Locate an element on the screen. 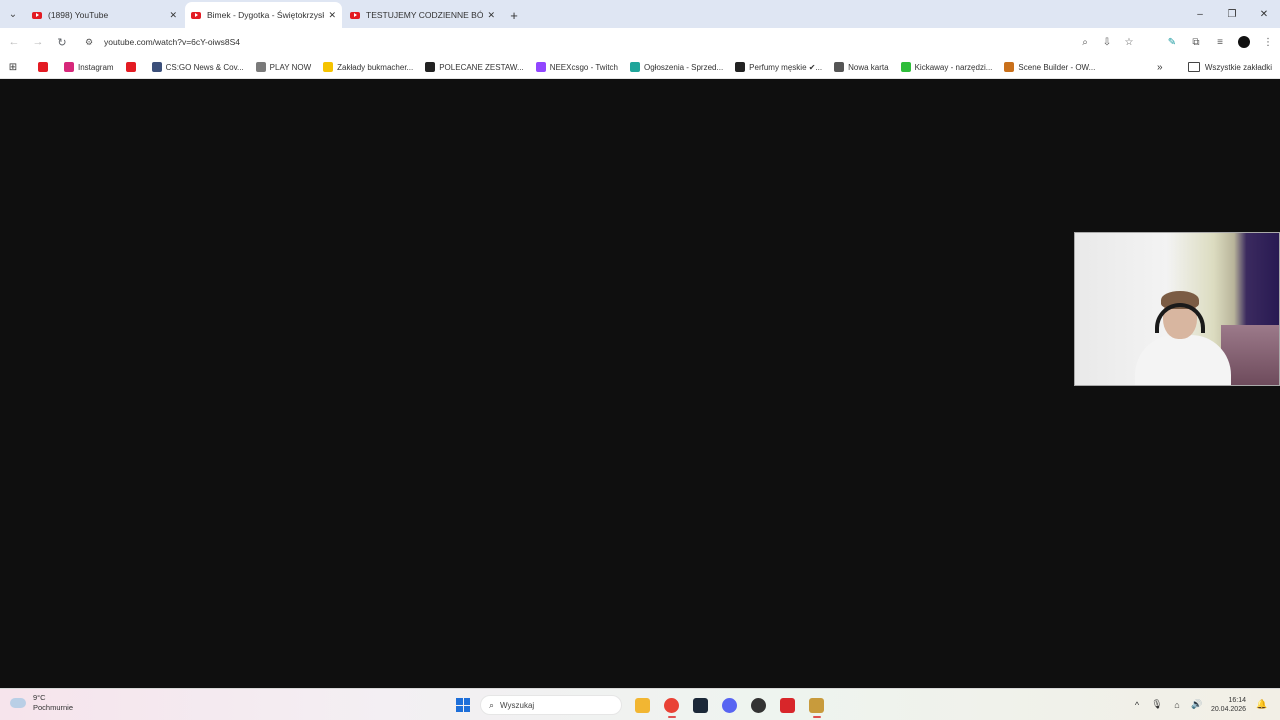 The width and height of the screenshot is (1280, 720). close-window-icon: ✕ is located at coordinates (1264, 14).